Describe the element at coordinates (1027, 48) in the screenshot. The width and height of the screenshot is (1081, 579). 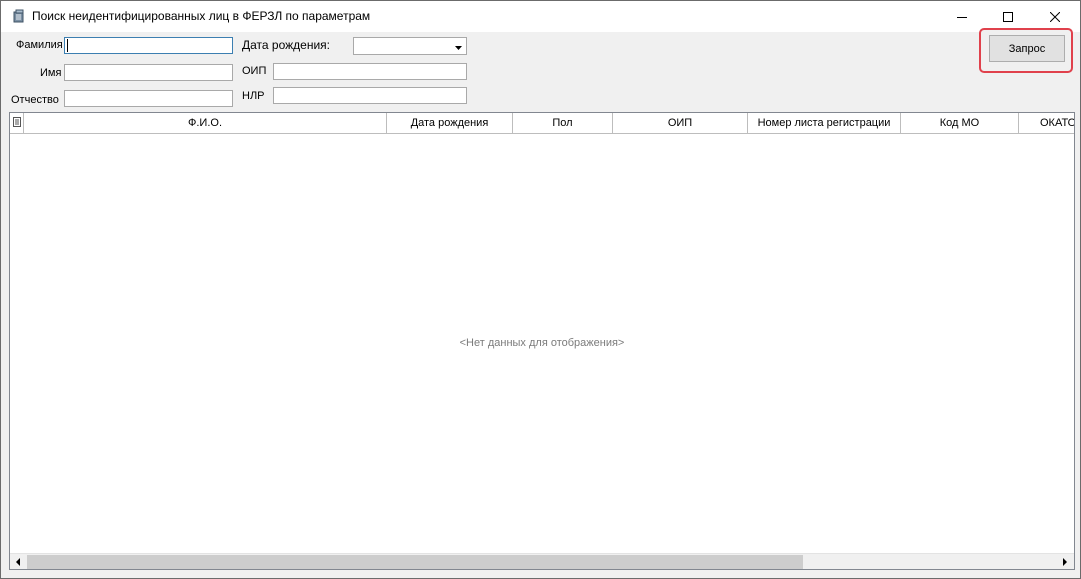
I see `query-button: Запрос` at that location.